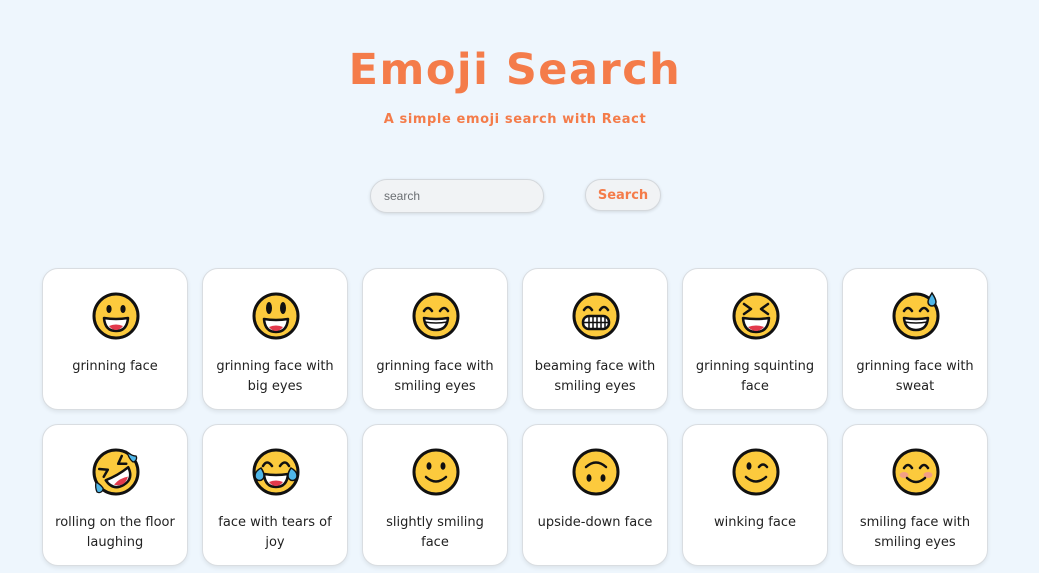 This screenshot has width=1039, height=573. I want to click on emoji-card: rolling on the floor laughing, so click(115, 495).